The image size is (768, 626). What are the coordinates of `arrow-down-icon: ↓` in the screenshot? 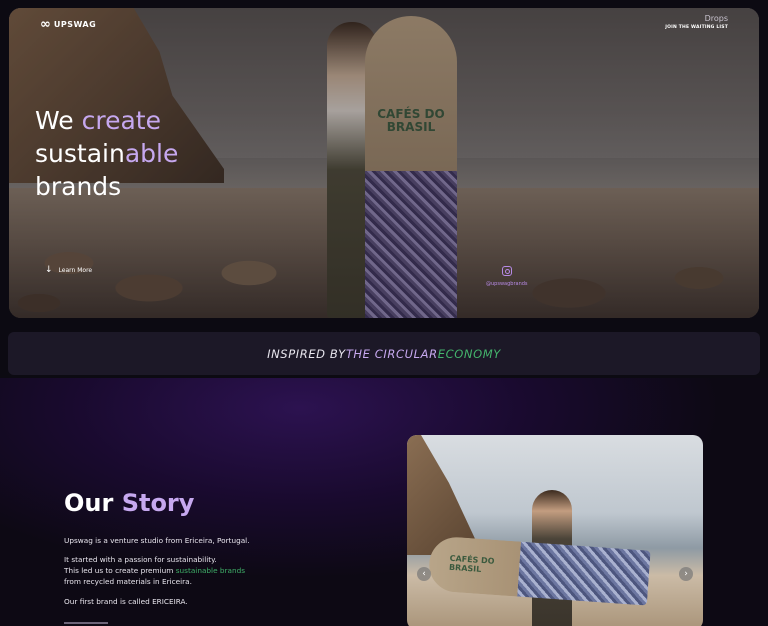 It's located at (49, 270).